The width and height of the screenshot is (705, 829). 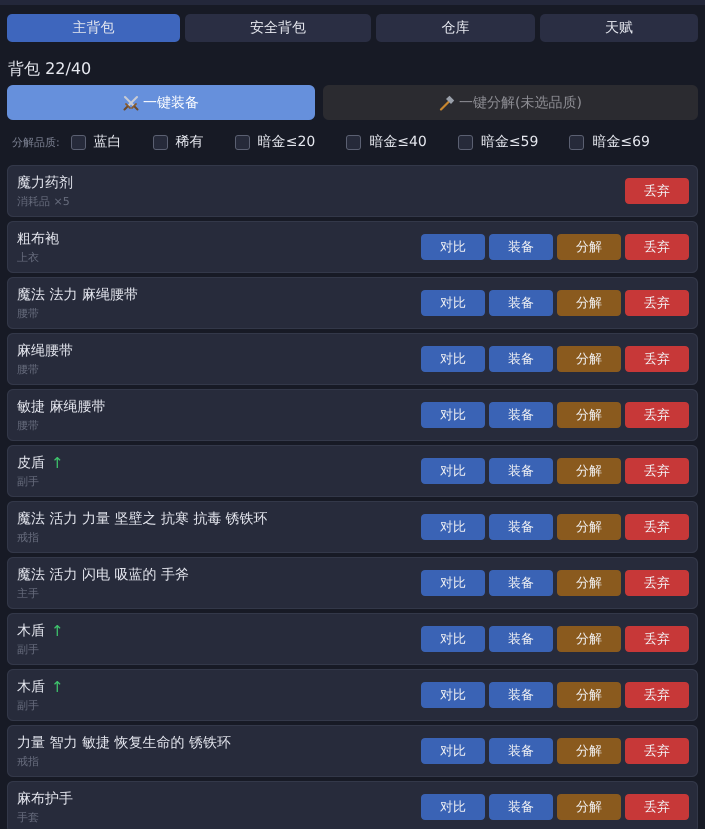 What do you see at coordinates (108, 142) in the screenshot?
I see `checkbox-label: 蓝白` at bounding box center [108, 142].